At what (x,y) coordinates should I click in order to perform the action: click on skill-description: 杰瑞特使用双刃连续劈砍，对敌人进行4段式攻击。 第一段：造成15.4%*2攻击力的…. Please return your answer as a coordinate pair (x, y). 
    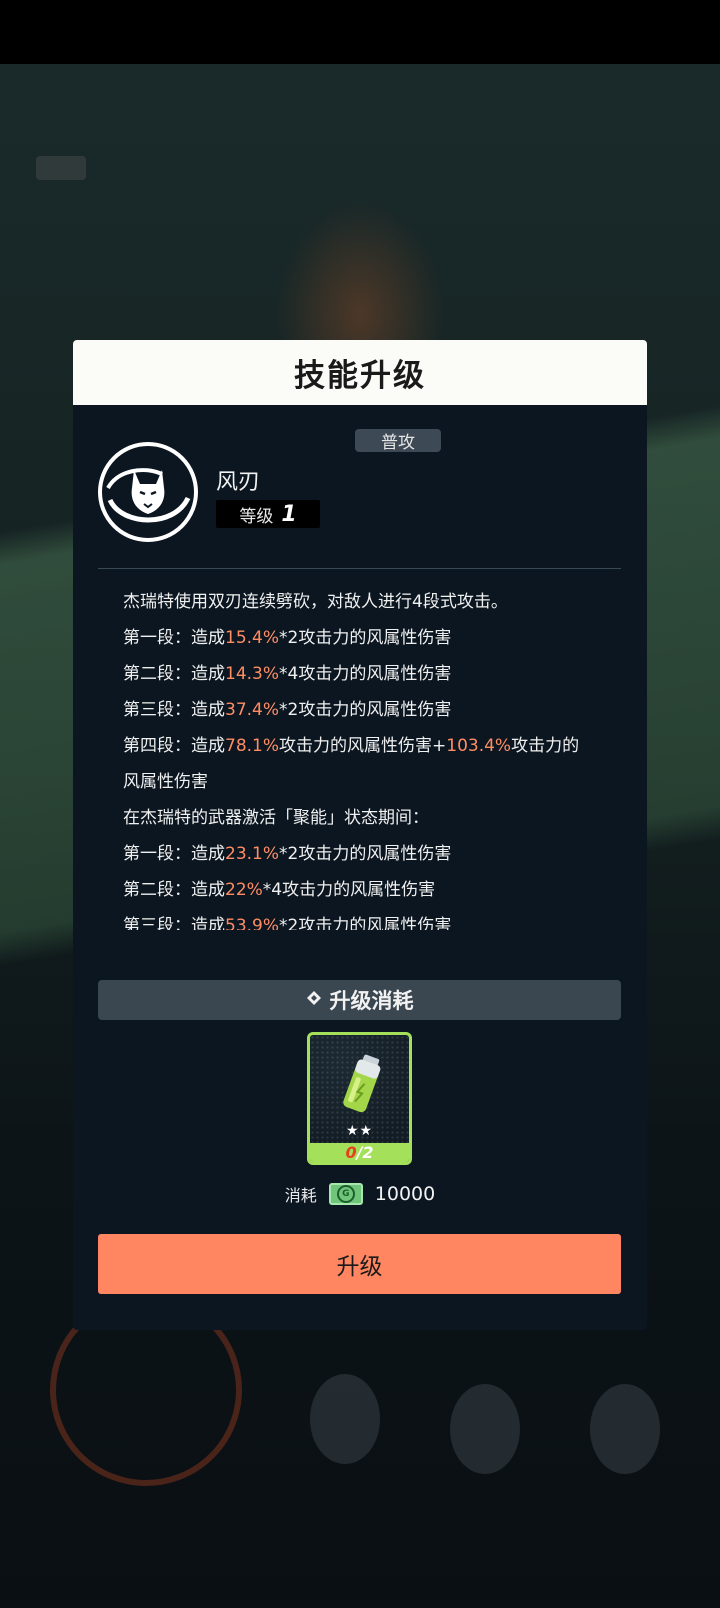
    Looking at the image, I should click on (368, 757).